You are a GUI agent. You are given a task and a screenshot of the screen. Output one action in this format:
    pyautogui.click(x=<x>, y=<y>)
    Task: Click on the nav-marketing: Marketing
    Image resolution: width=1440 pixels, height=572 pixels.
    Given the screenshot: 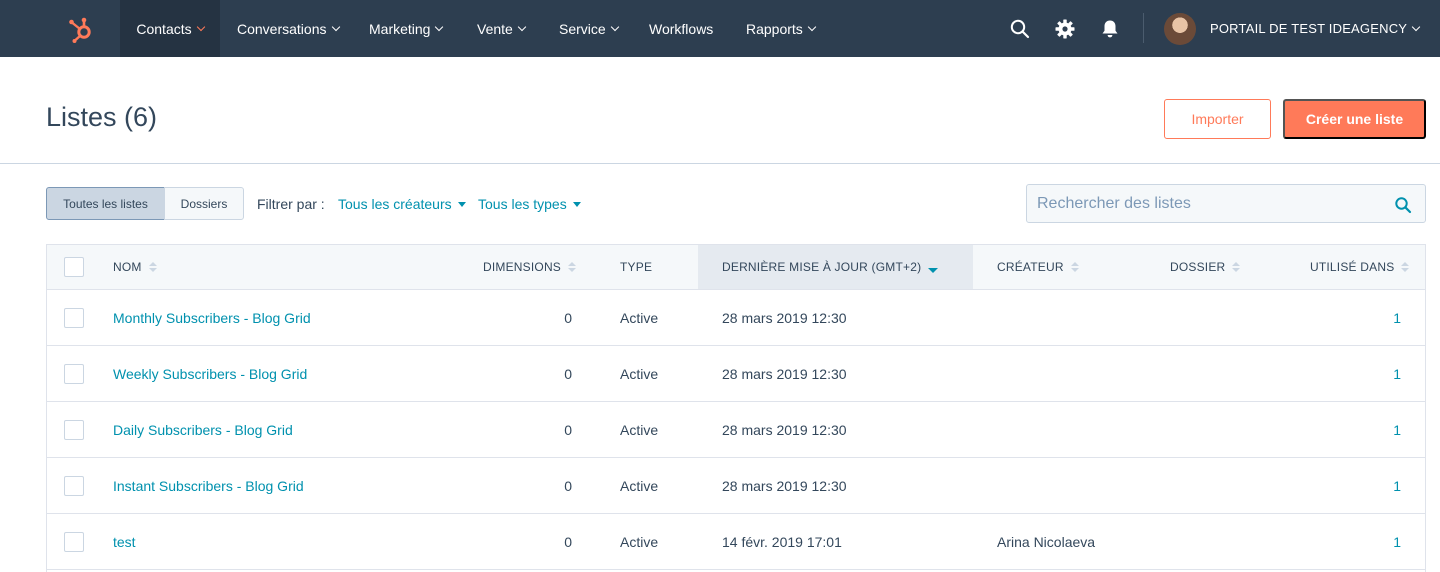 What is the action you would take?
    pyautogui.click(x=406, y=28)
    